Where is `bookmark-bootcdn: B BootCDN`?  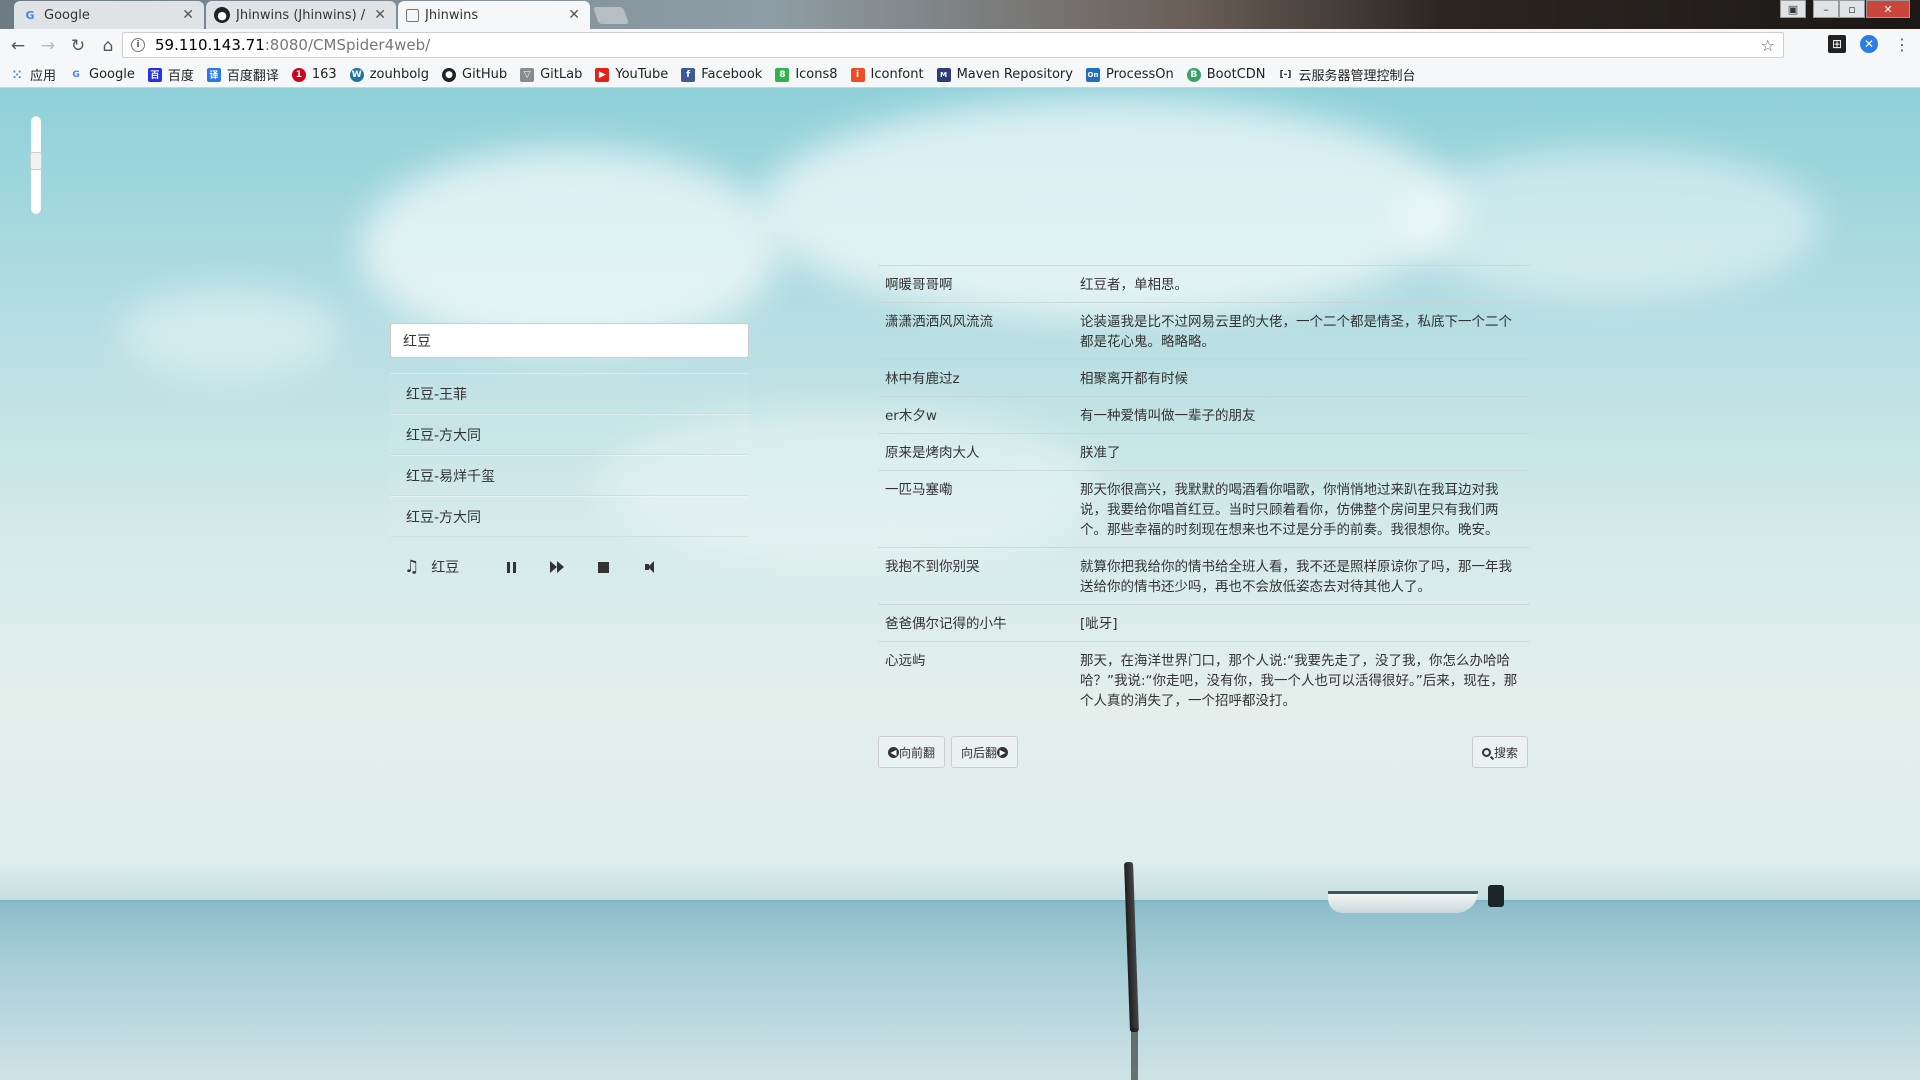 bookmark-bootcdn: B BootCDN is located at coordinates (1226, 74).